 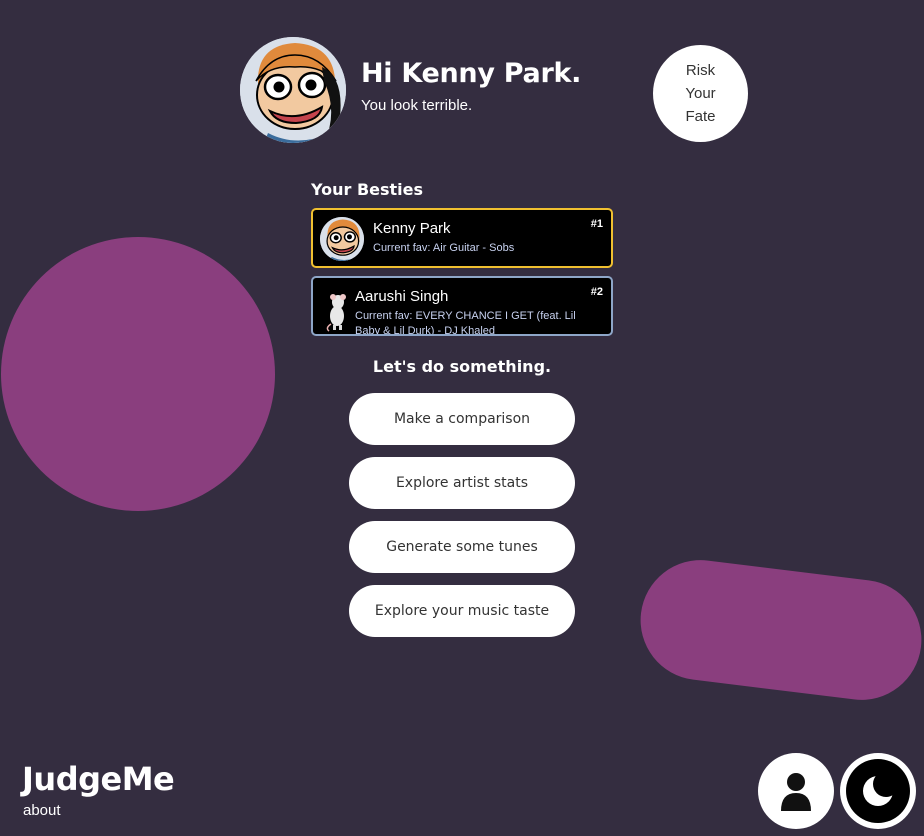 What do you see at coordinates (596, 224) in the screenshot?
I see `bestie-rank-badge: #1` at bounding box center [596, 224].